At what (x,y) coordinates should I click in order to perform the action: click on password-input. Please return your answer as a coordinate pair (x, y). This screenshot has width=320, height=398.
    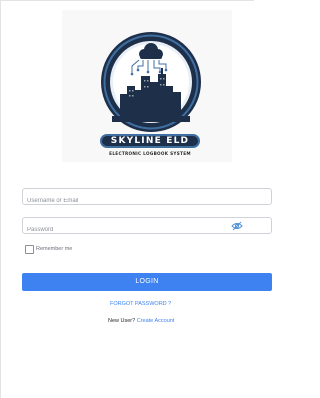
    Looking at the image, I should click on (125, 230).